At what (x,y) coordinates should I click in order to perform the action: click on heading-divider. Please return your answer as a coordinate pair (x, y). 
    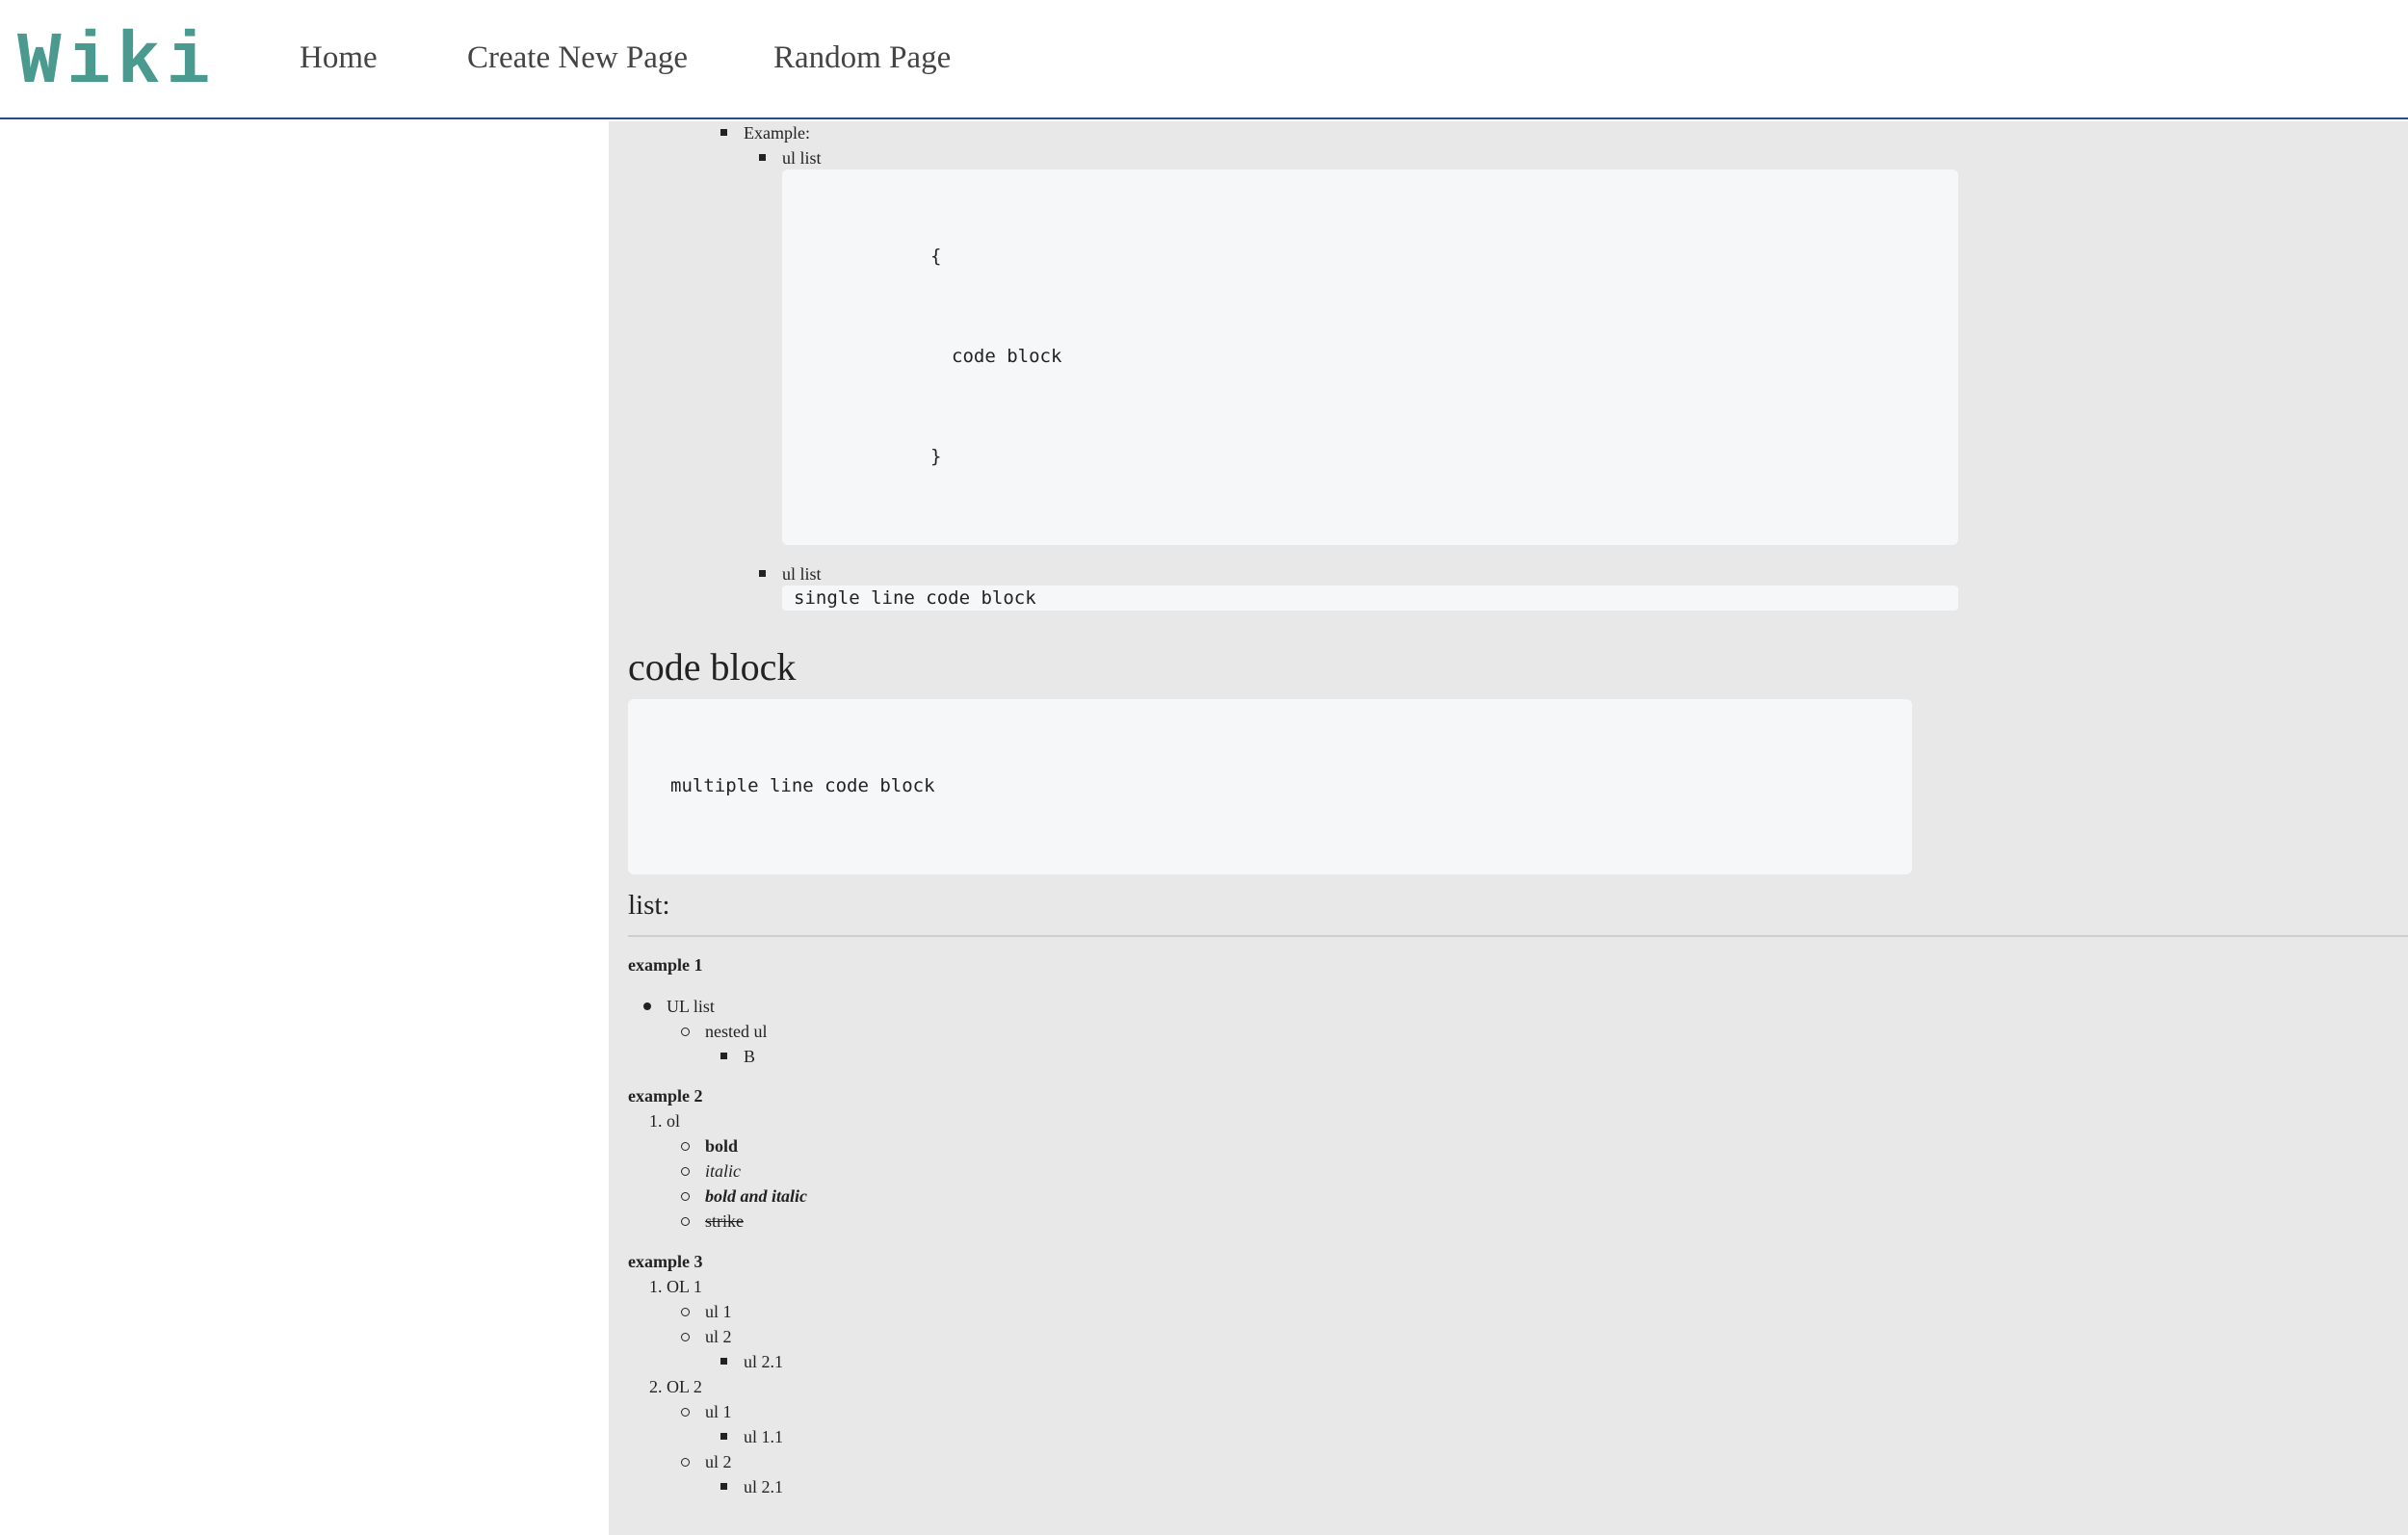
    Looking at the image, I should click on (1518, 936).